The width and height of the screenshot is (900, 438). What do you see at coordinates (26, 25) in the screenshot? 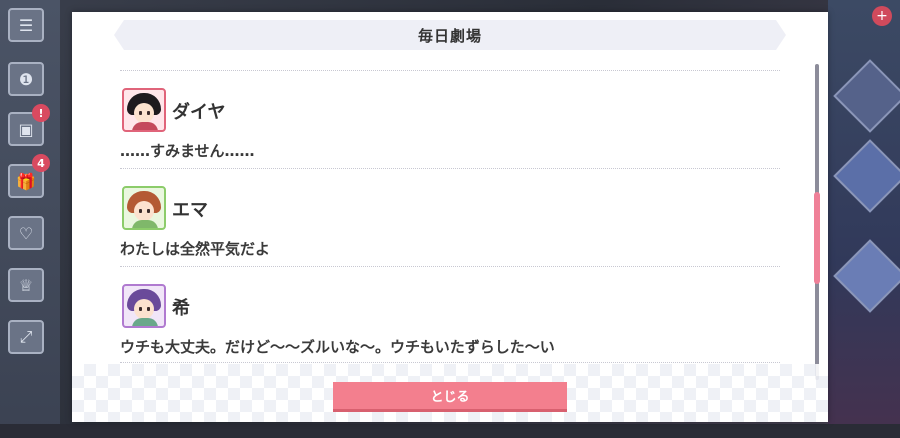
I see `menu-icon: ☰` at bounding box center [26, 25].